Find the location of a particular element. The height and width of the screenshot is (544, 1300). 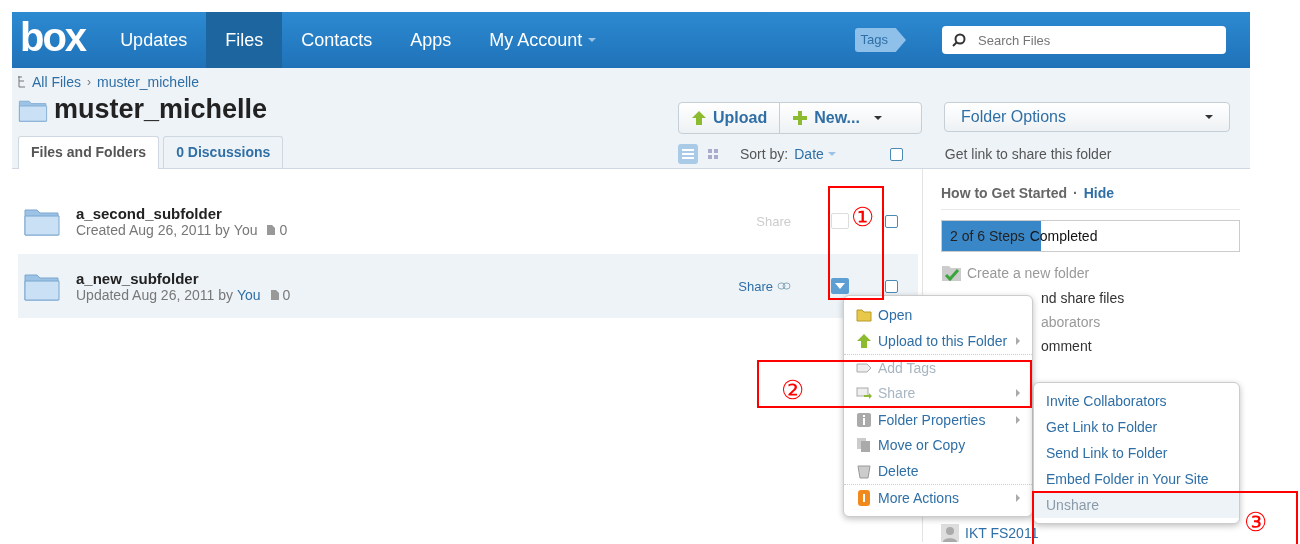

search-field: Search Files is located at coordinates (1084, 40).